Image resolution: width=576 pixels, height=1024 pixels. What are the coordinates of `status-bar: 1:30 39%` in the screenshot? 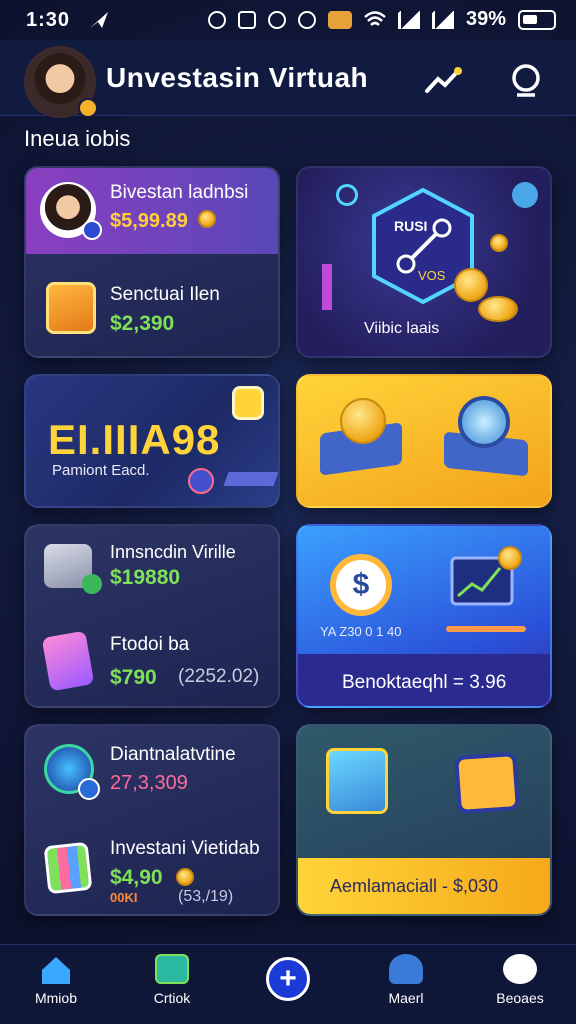 It's located at (288, 20).